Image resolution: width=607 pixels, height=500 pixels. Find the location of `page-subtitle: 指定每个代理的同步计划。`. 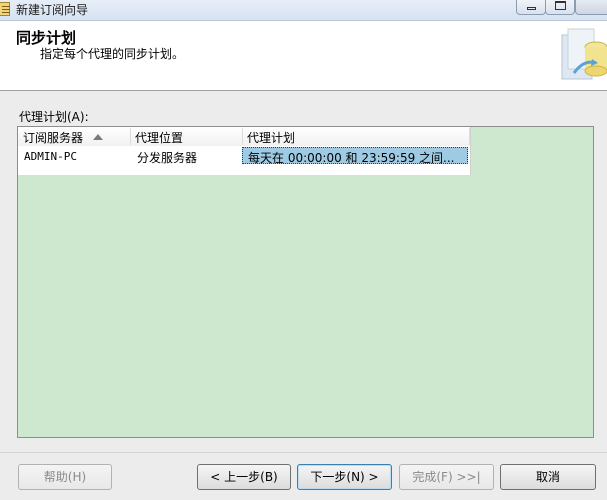

page-subtitle: 指定每个代理的同步计划。 is located at coordinates (112, 54).